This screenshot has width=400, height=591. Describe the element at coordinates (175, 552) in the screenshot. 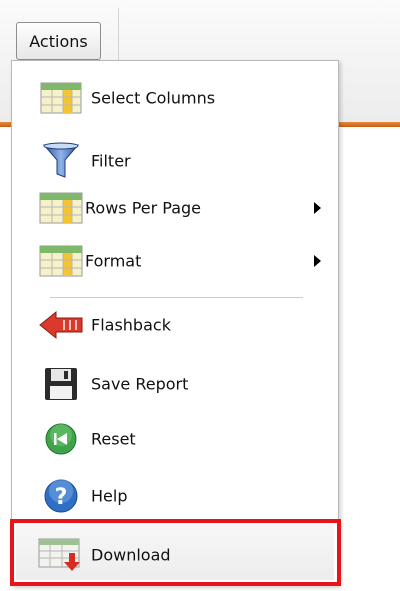

I see `download-highlight-box` at that location.